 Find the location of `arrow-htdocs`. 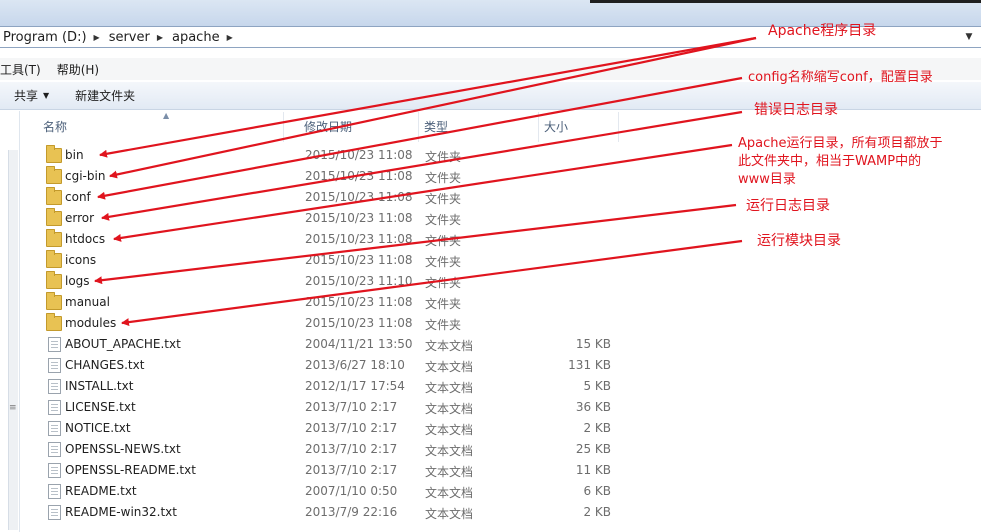

arrow-htdocs is located at coordinates (423, 192).